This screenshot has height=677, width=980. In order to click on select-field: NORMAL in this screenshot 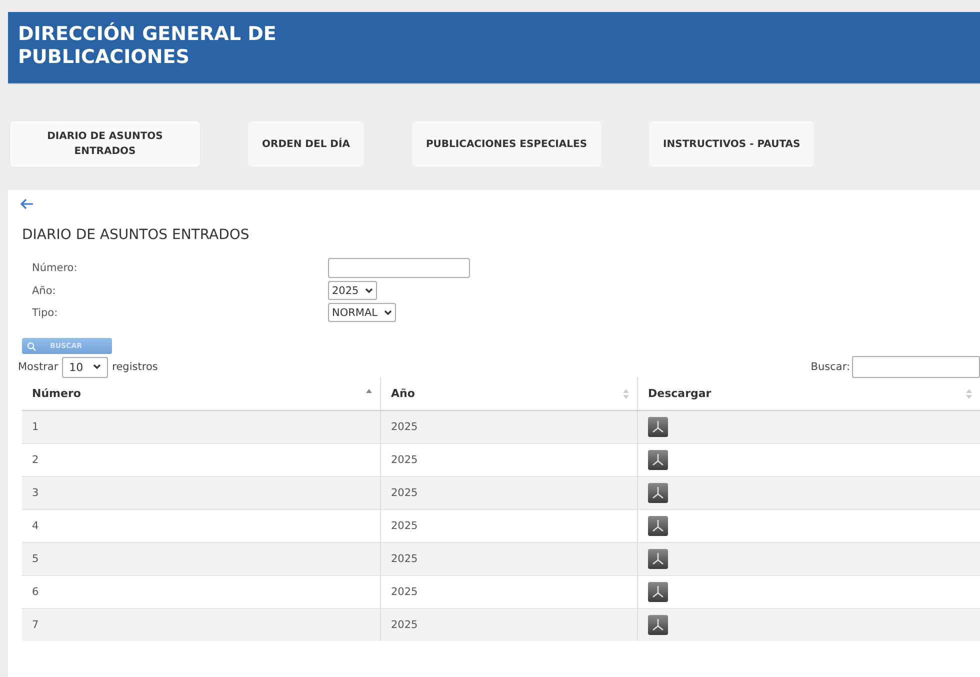, I will do `click(362, 312)`.